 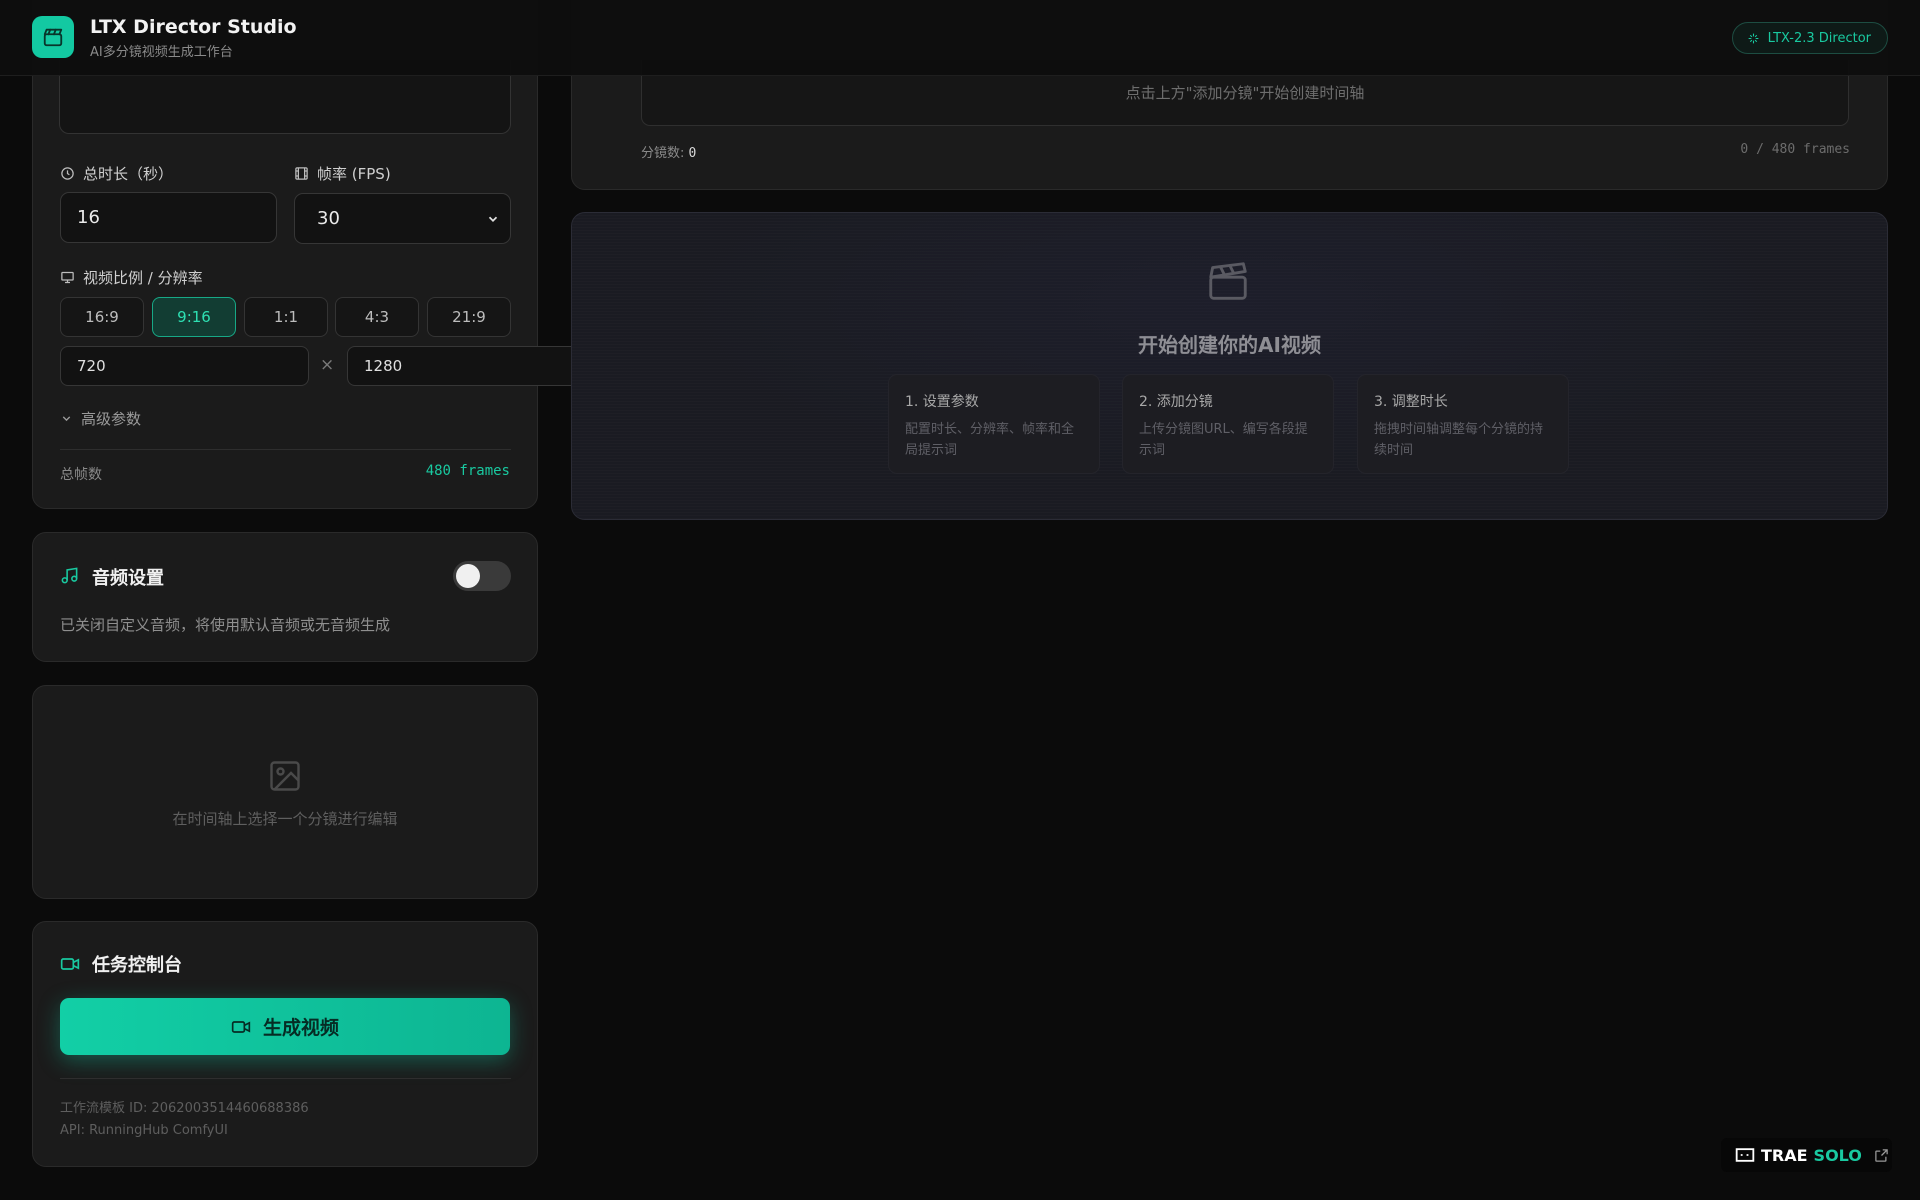 What do you see at coordinates (1459, 440) in the screenshot?
I see `step-description: 拖拽时间轴调整每个分镜的持续时间` at bounding box center [1459, 440].